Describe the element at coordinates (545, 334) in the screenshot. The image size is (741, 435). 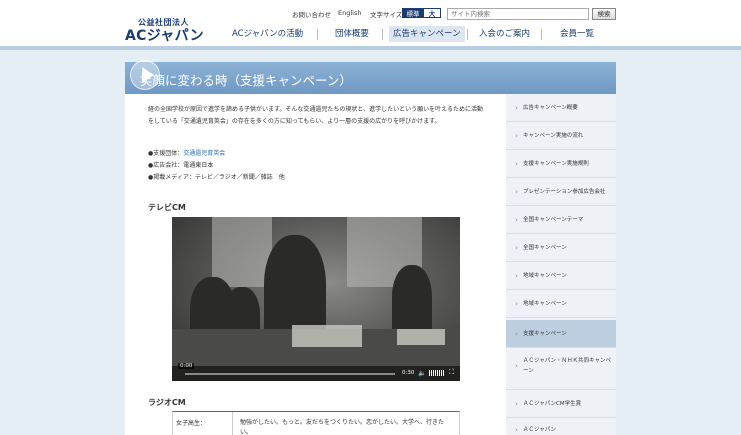
I see `sidebar-item-label: 支援キャンペーン` at that location.